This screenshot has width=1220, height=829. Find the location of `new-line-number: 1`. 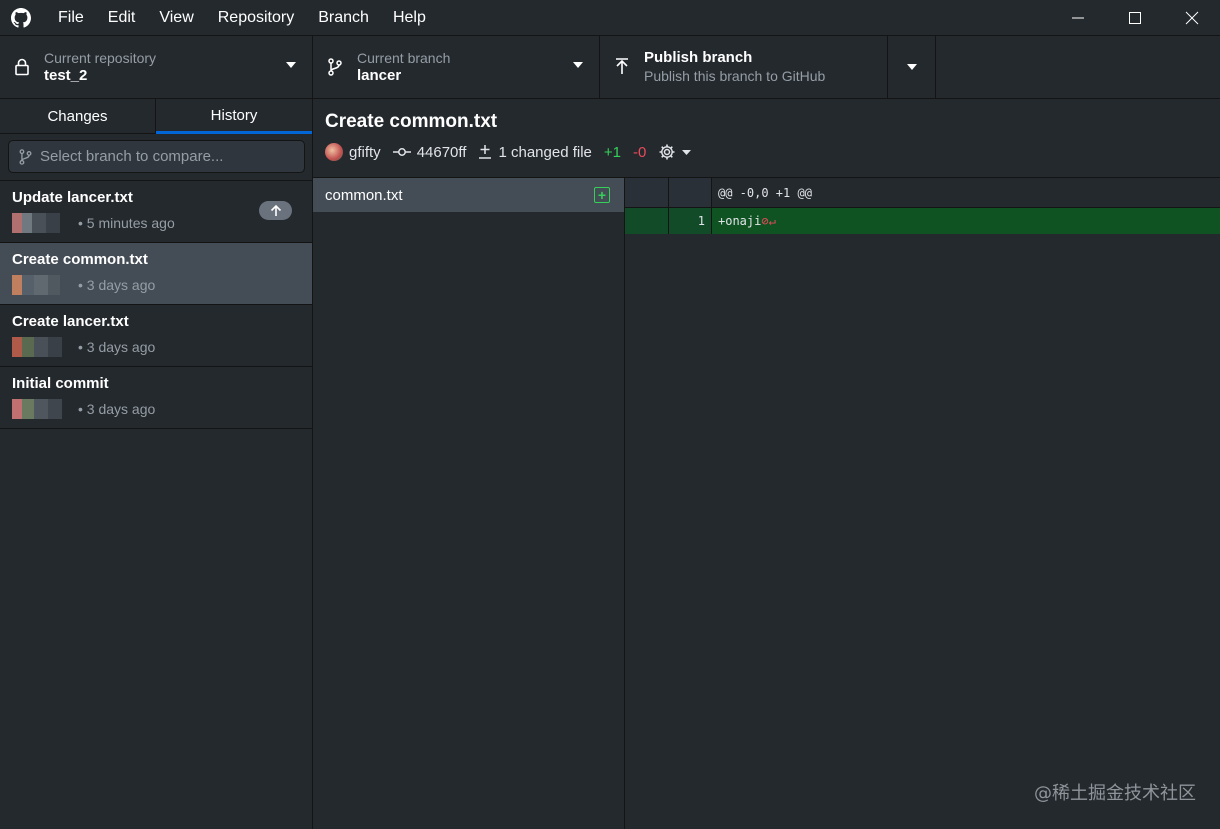

new-line-number: 1 is located at coordinates (690, 221).